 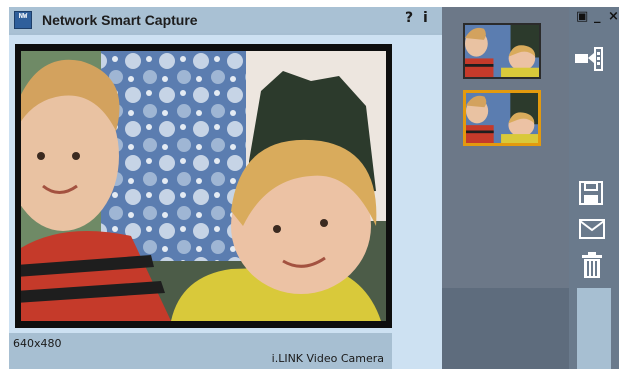 What do you see at coordinates (591, 193) in the screenshot?
I see `save-icon` at bounding box center [591, 193].